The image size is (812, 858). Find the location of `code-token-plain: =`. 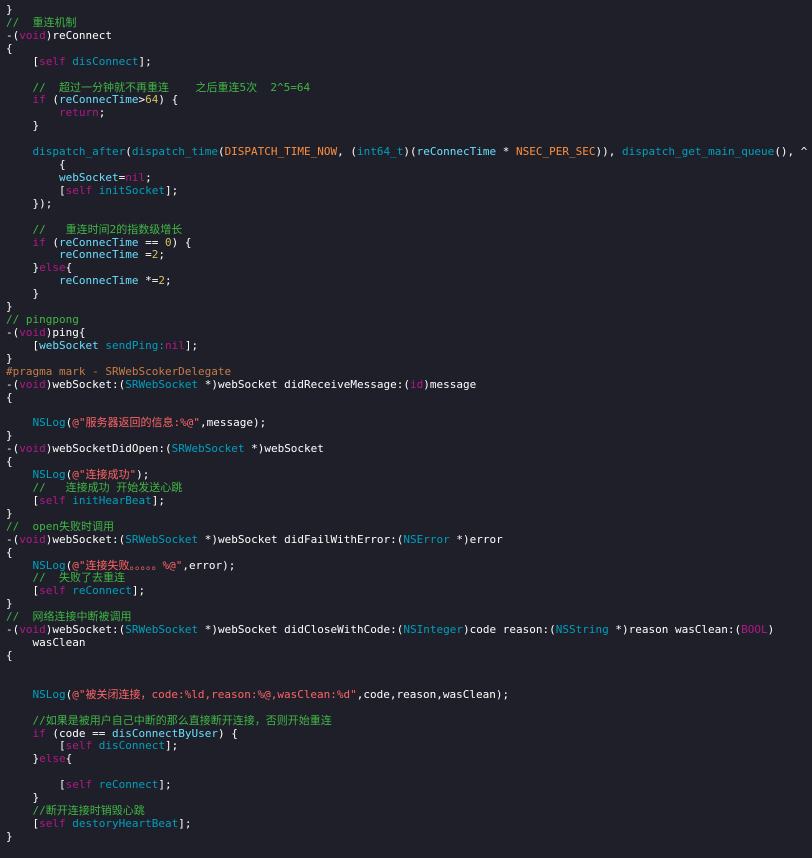

code-token-plain: = is located at coordinates (145, 255).